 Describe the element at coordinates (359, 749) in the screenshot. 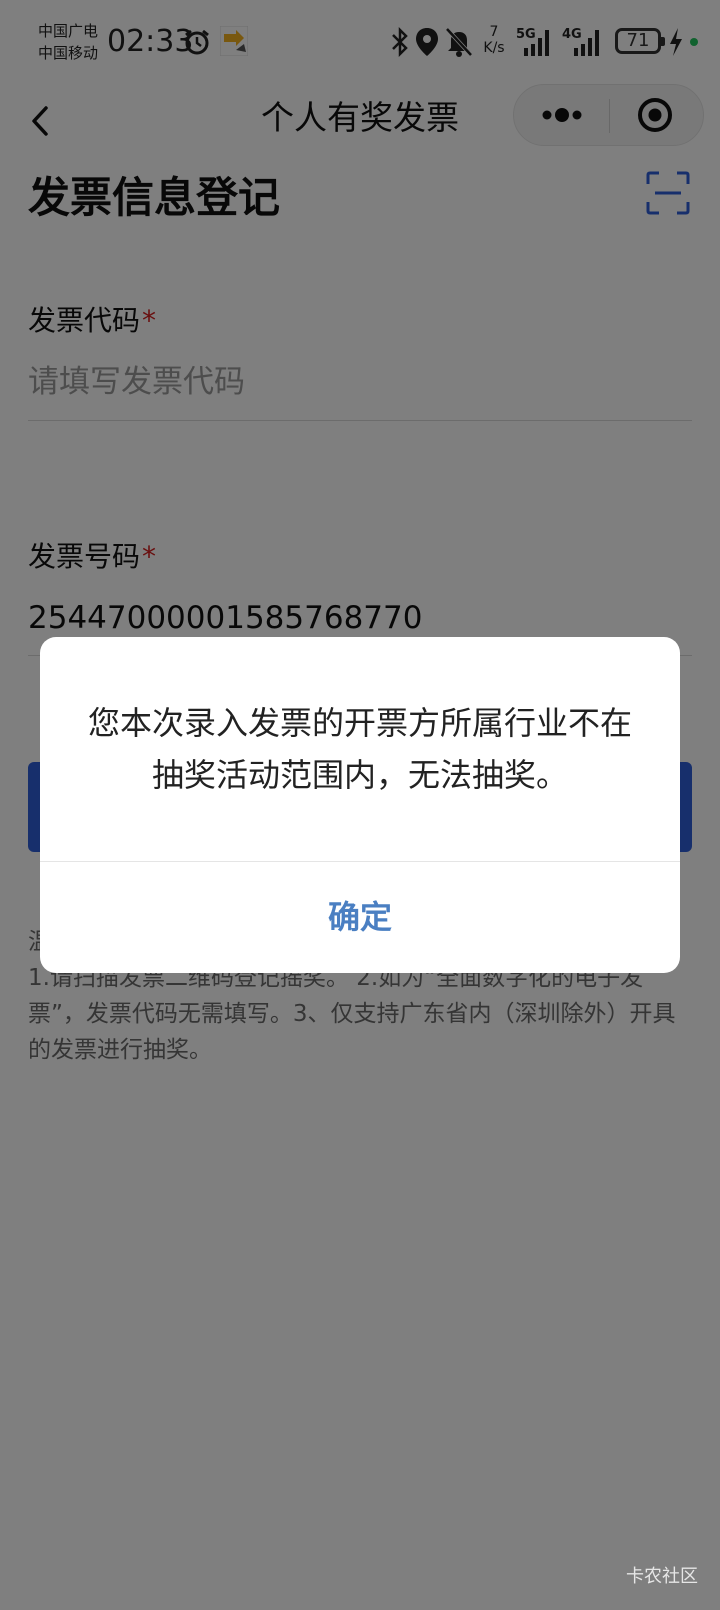

I see `dialog-message: 您本次录入发票的开票方所属行业不在抽奖活动范围内，无法抽奖。` at that location.